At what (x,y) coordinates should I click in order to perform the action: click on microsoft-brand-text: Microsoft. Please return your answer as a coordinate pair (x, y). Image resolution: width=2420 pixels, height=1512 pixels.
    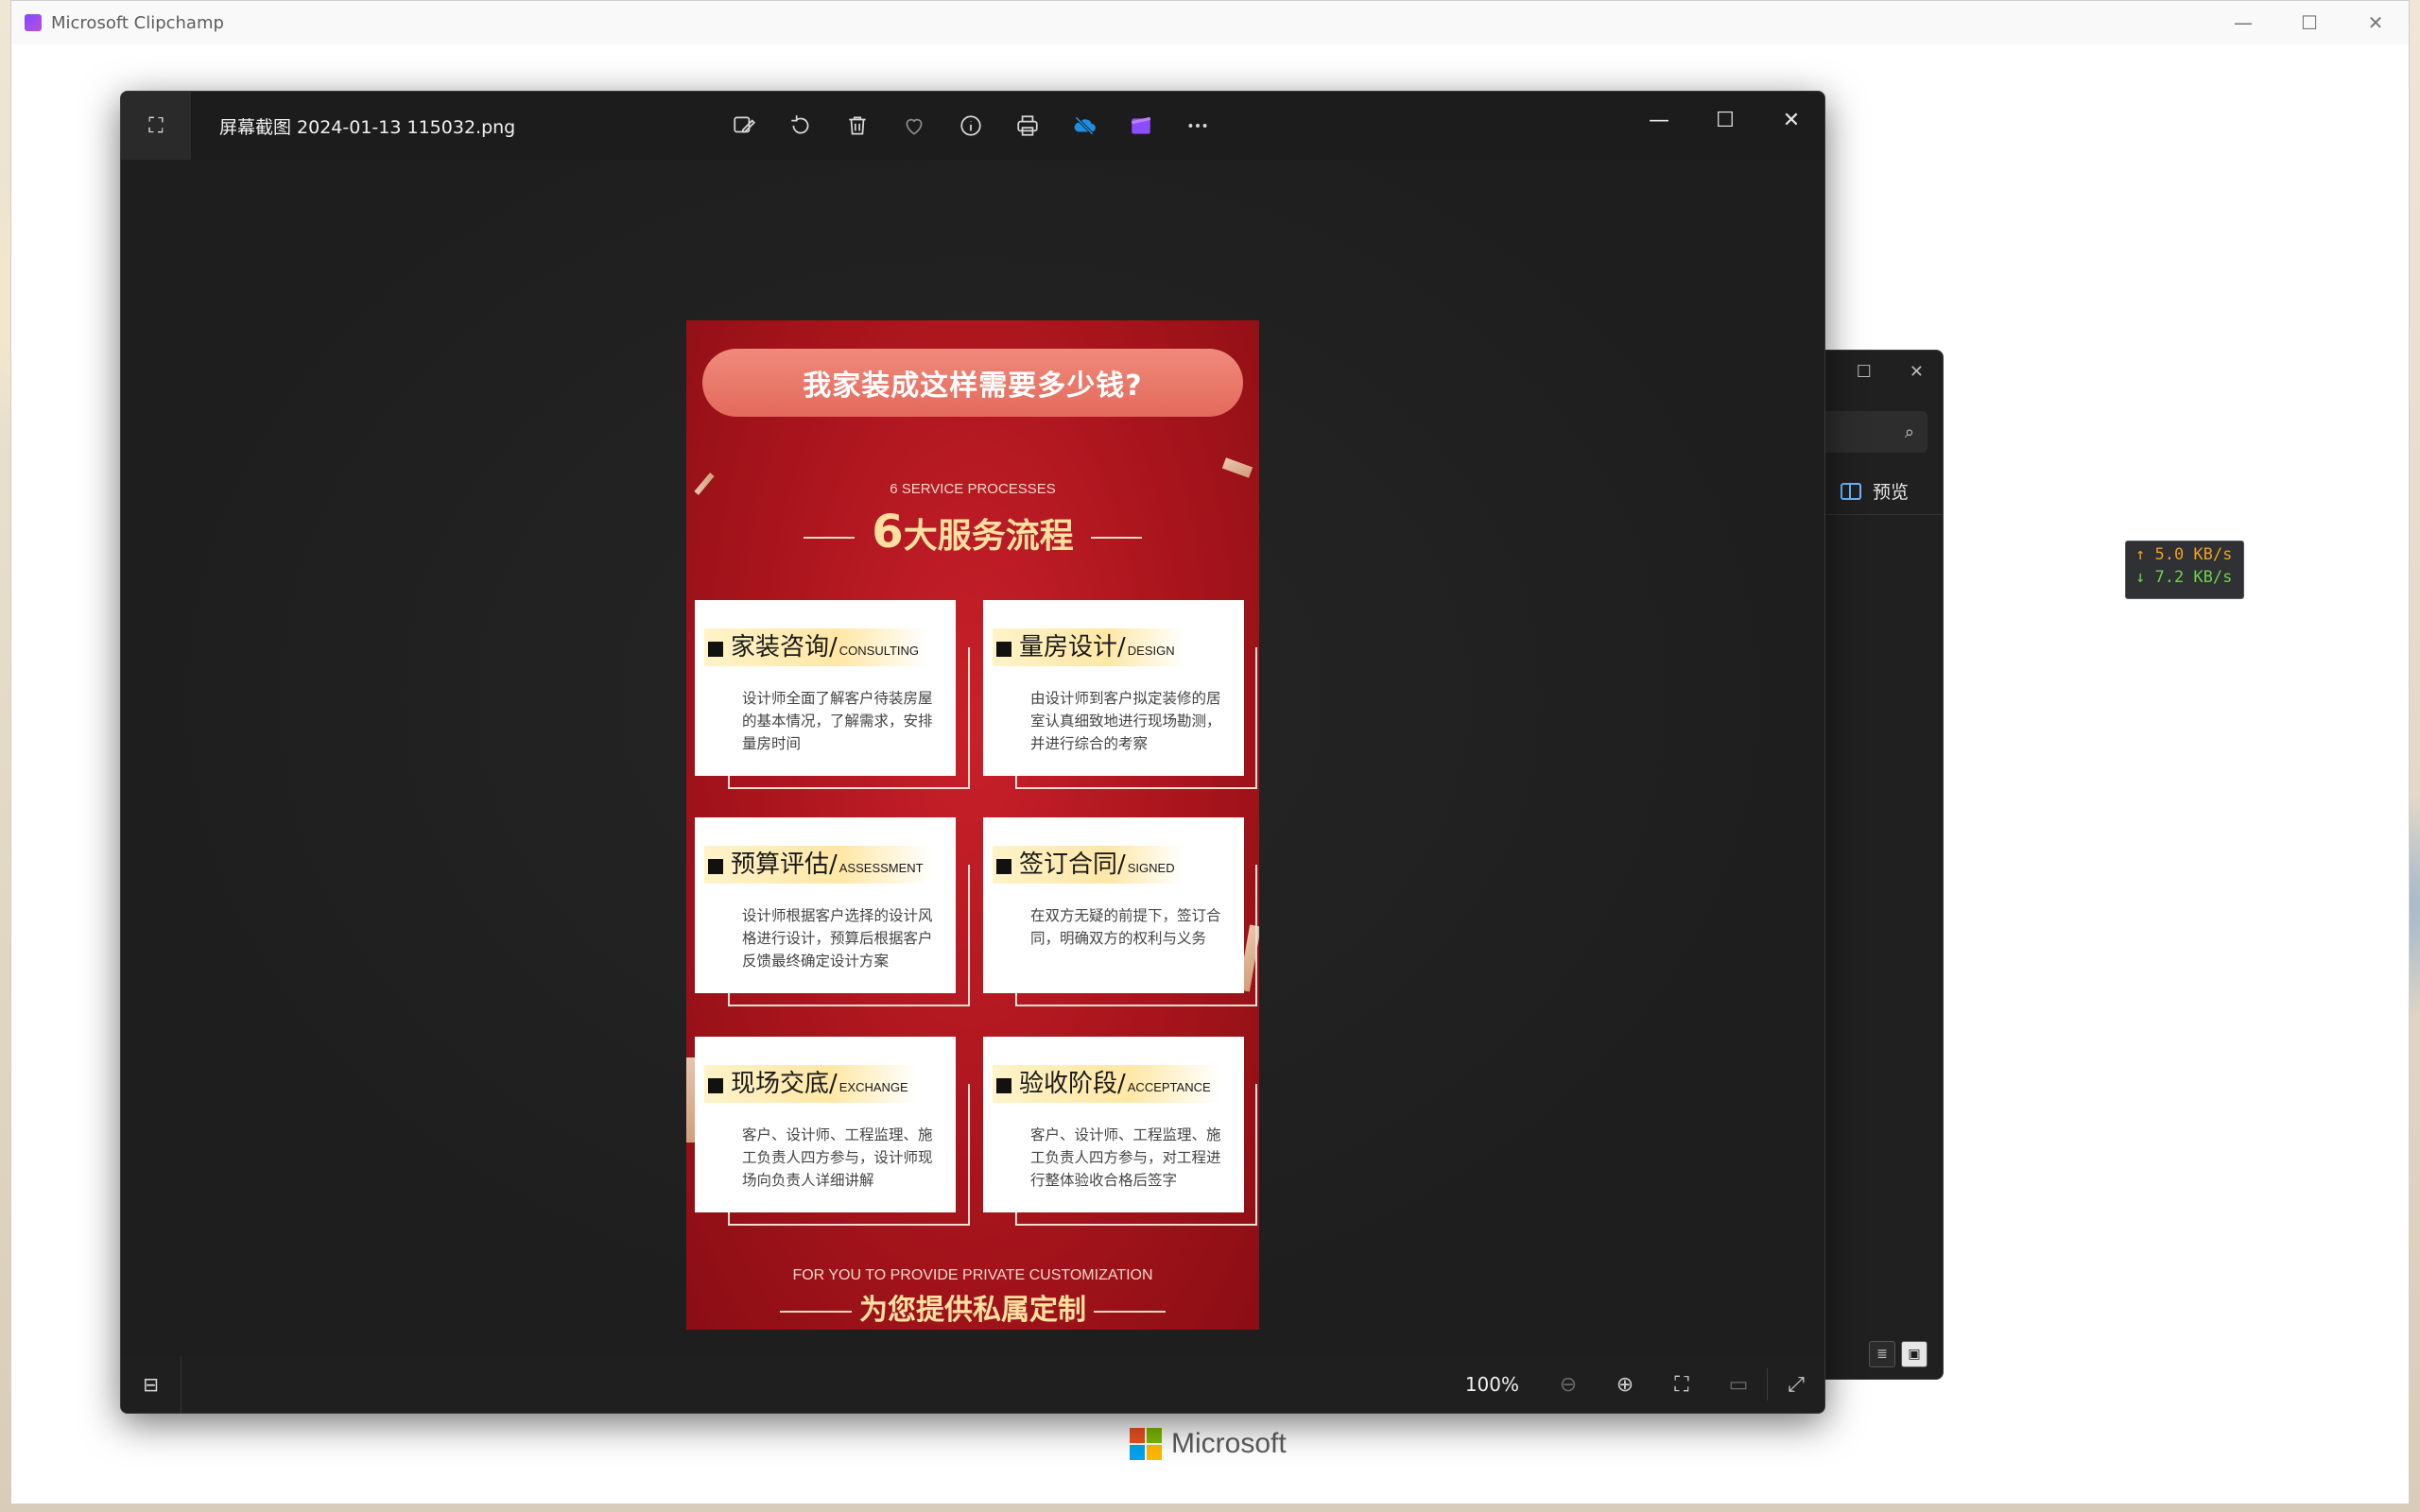
    Looking at the image, I should click on (1229, 1443).